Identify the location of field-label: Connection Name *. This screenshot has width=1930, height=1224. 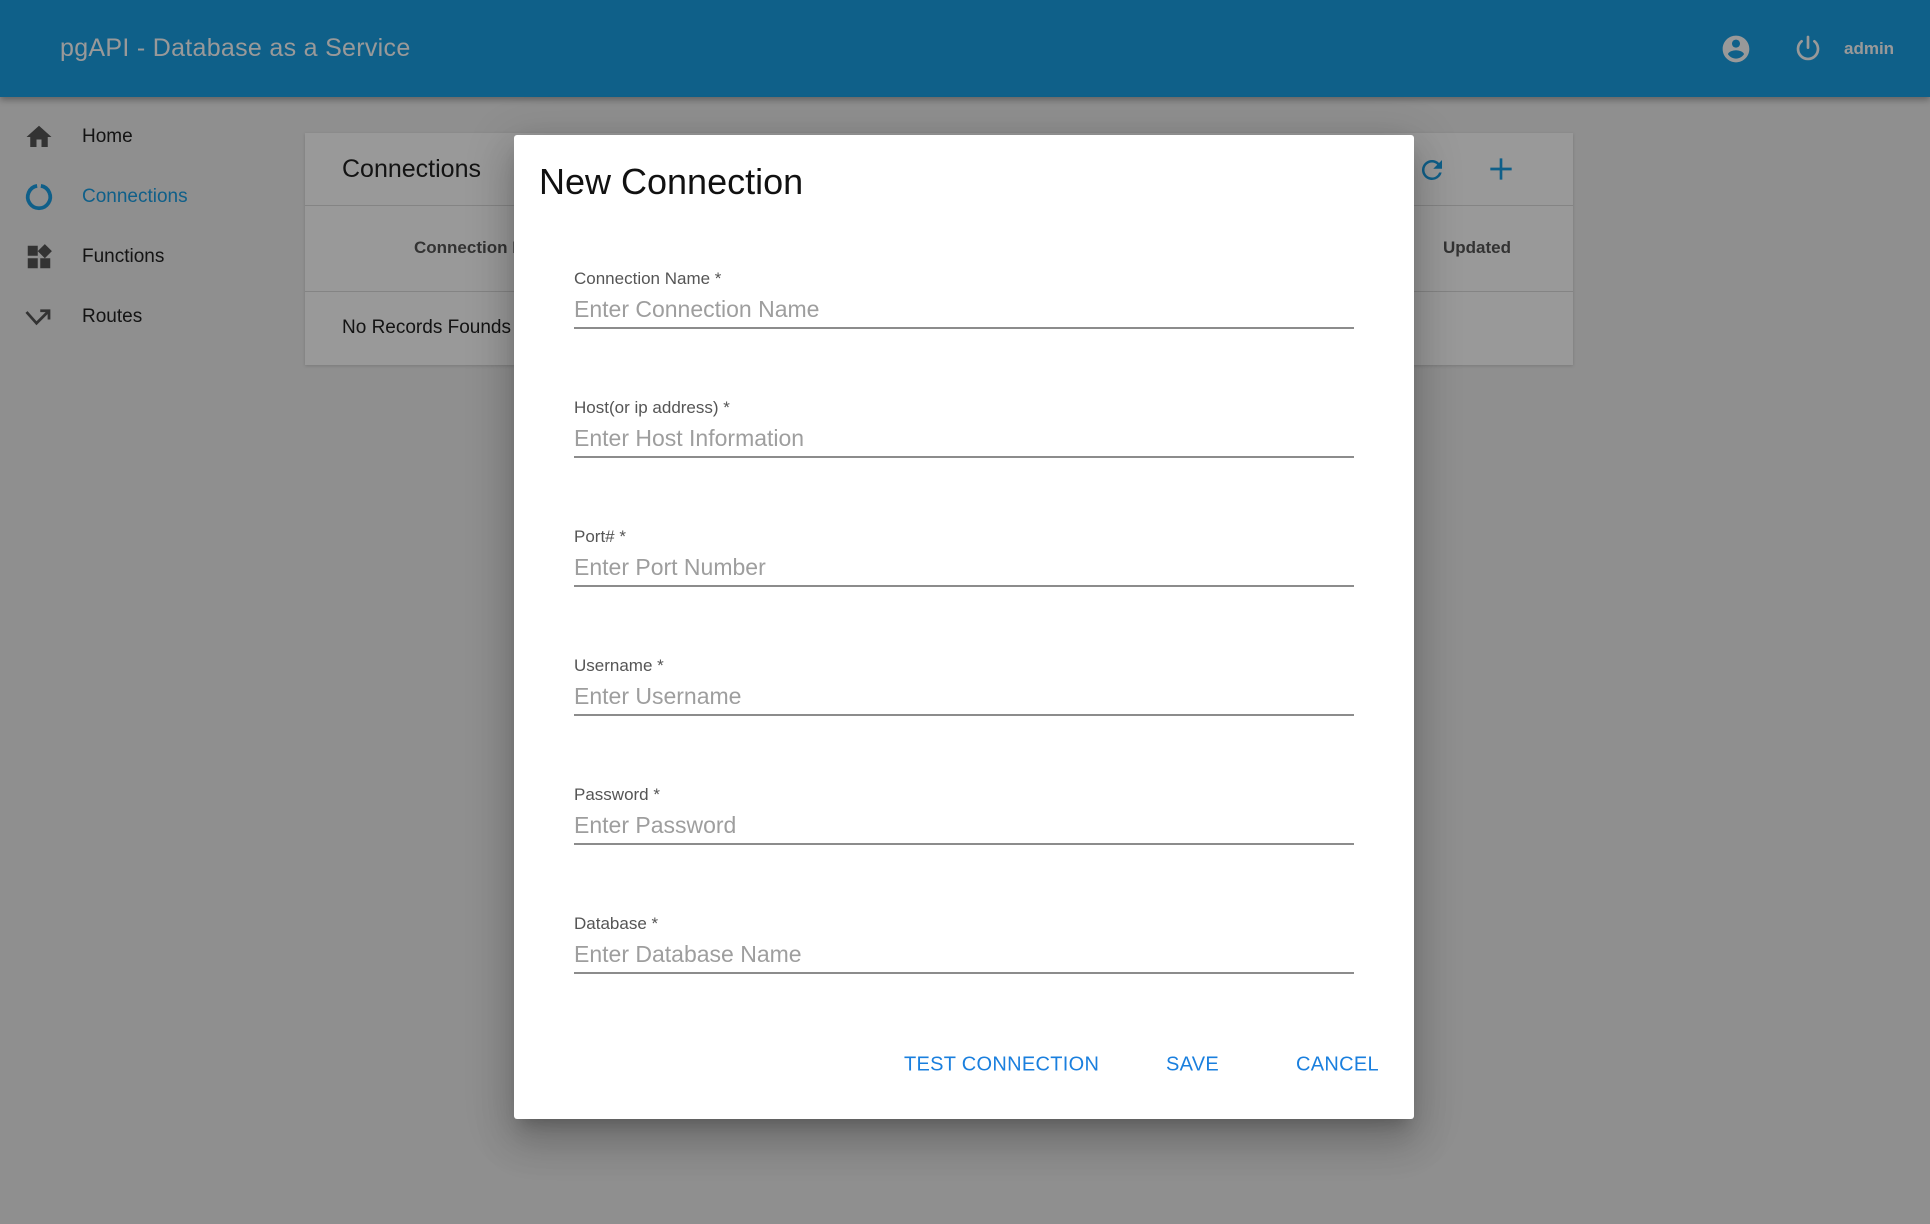
(648, 278).